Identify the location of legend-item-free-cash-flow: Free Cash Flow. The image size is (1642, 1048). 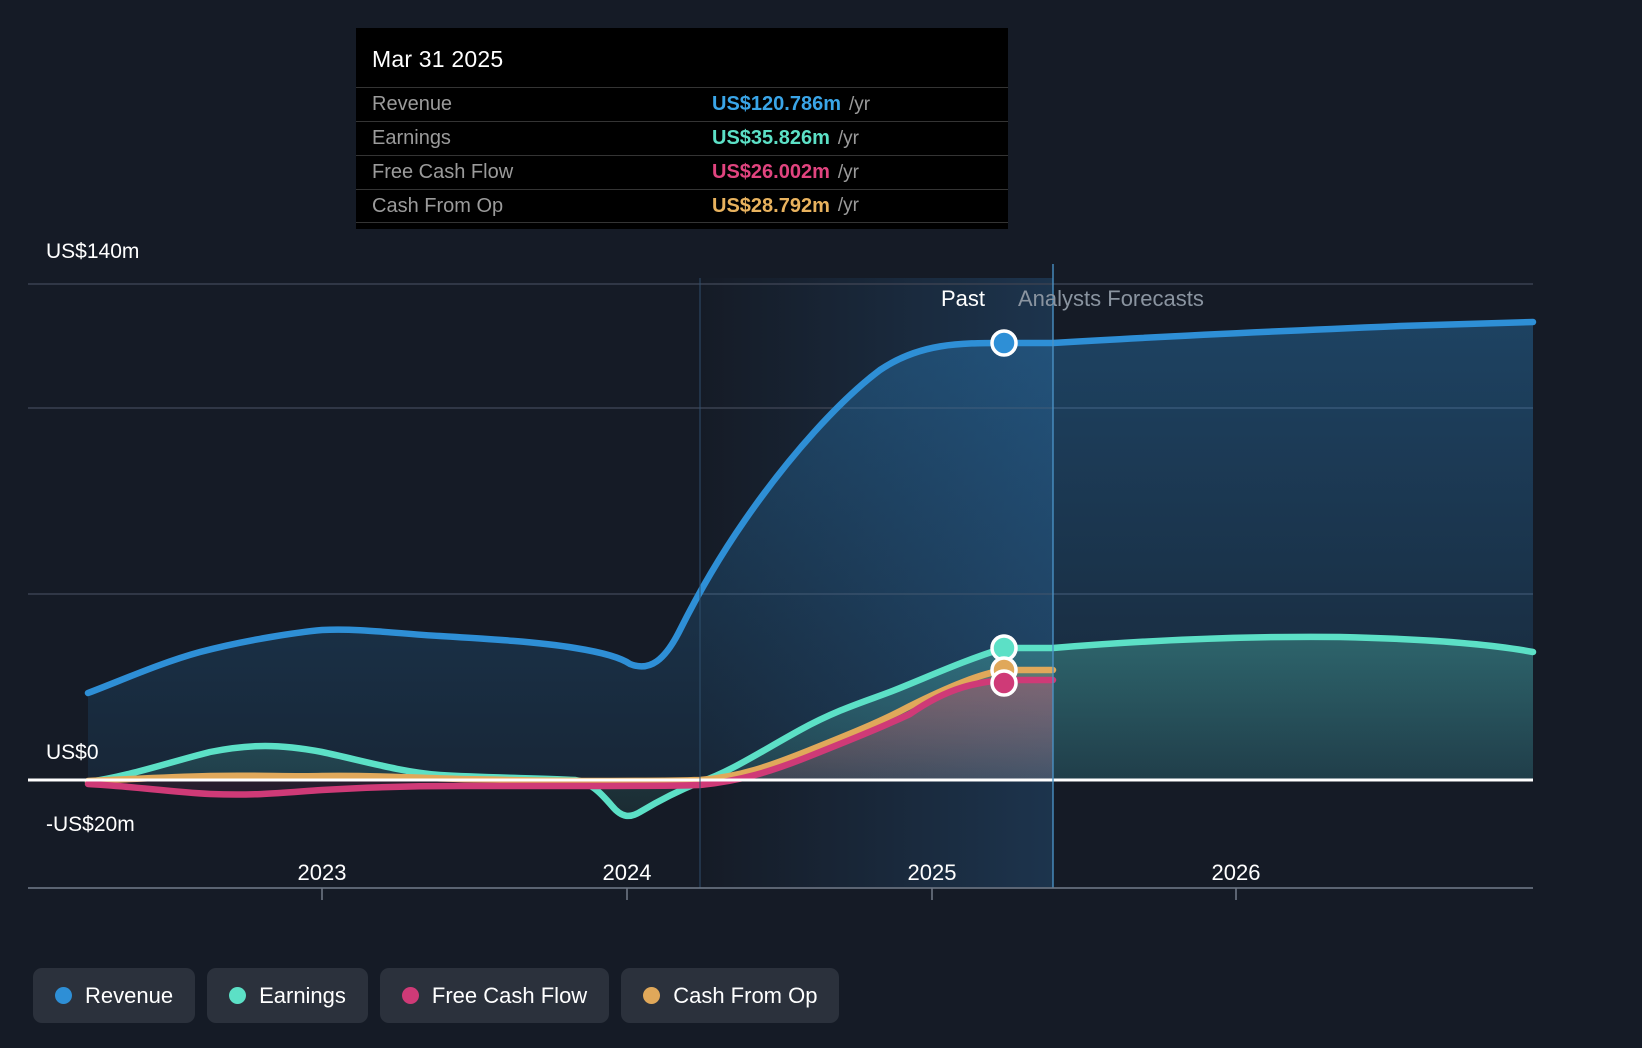
(494, 995).